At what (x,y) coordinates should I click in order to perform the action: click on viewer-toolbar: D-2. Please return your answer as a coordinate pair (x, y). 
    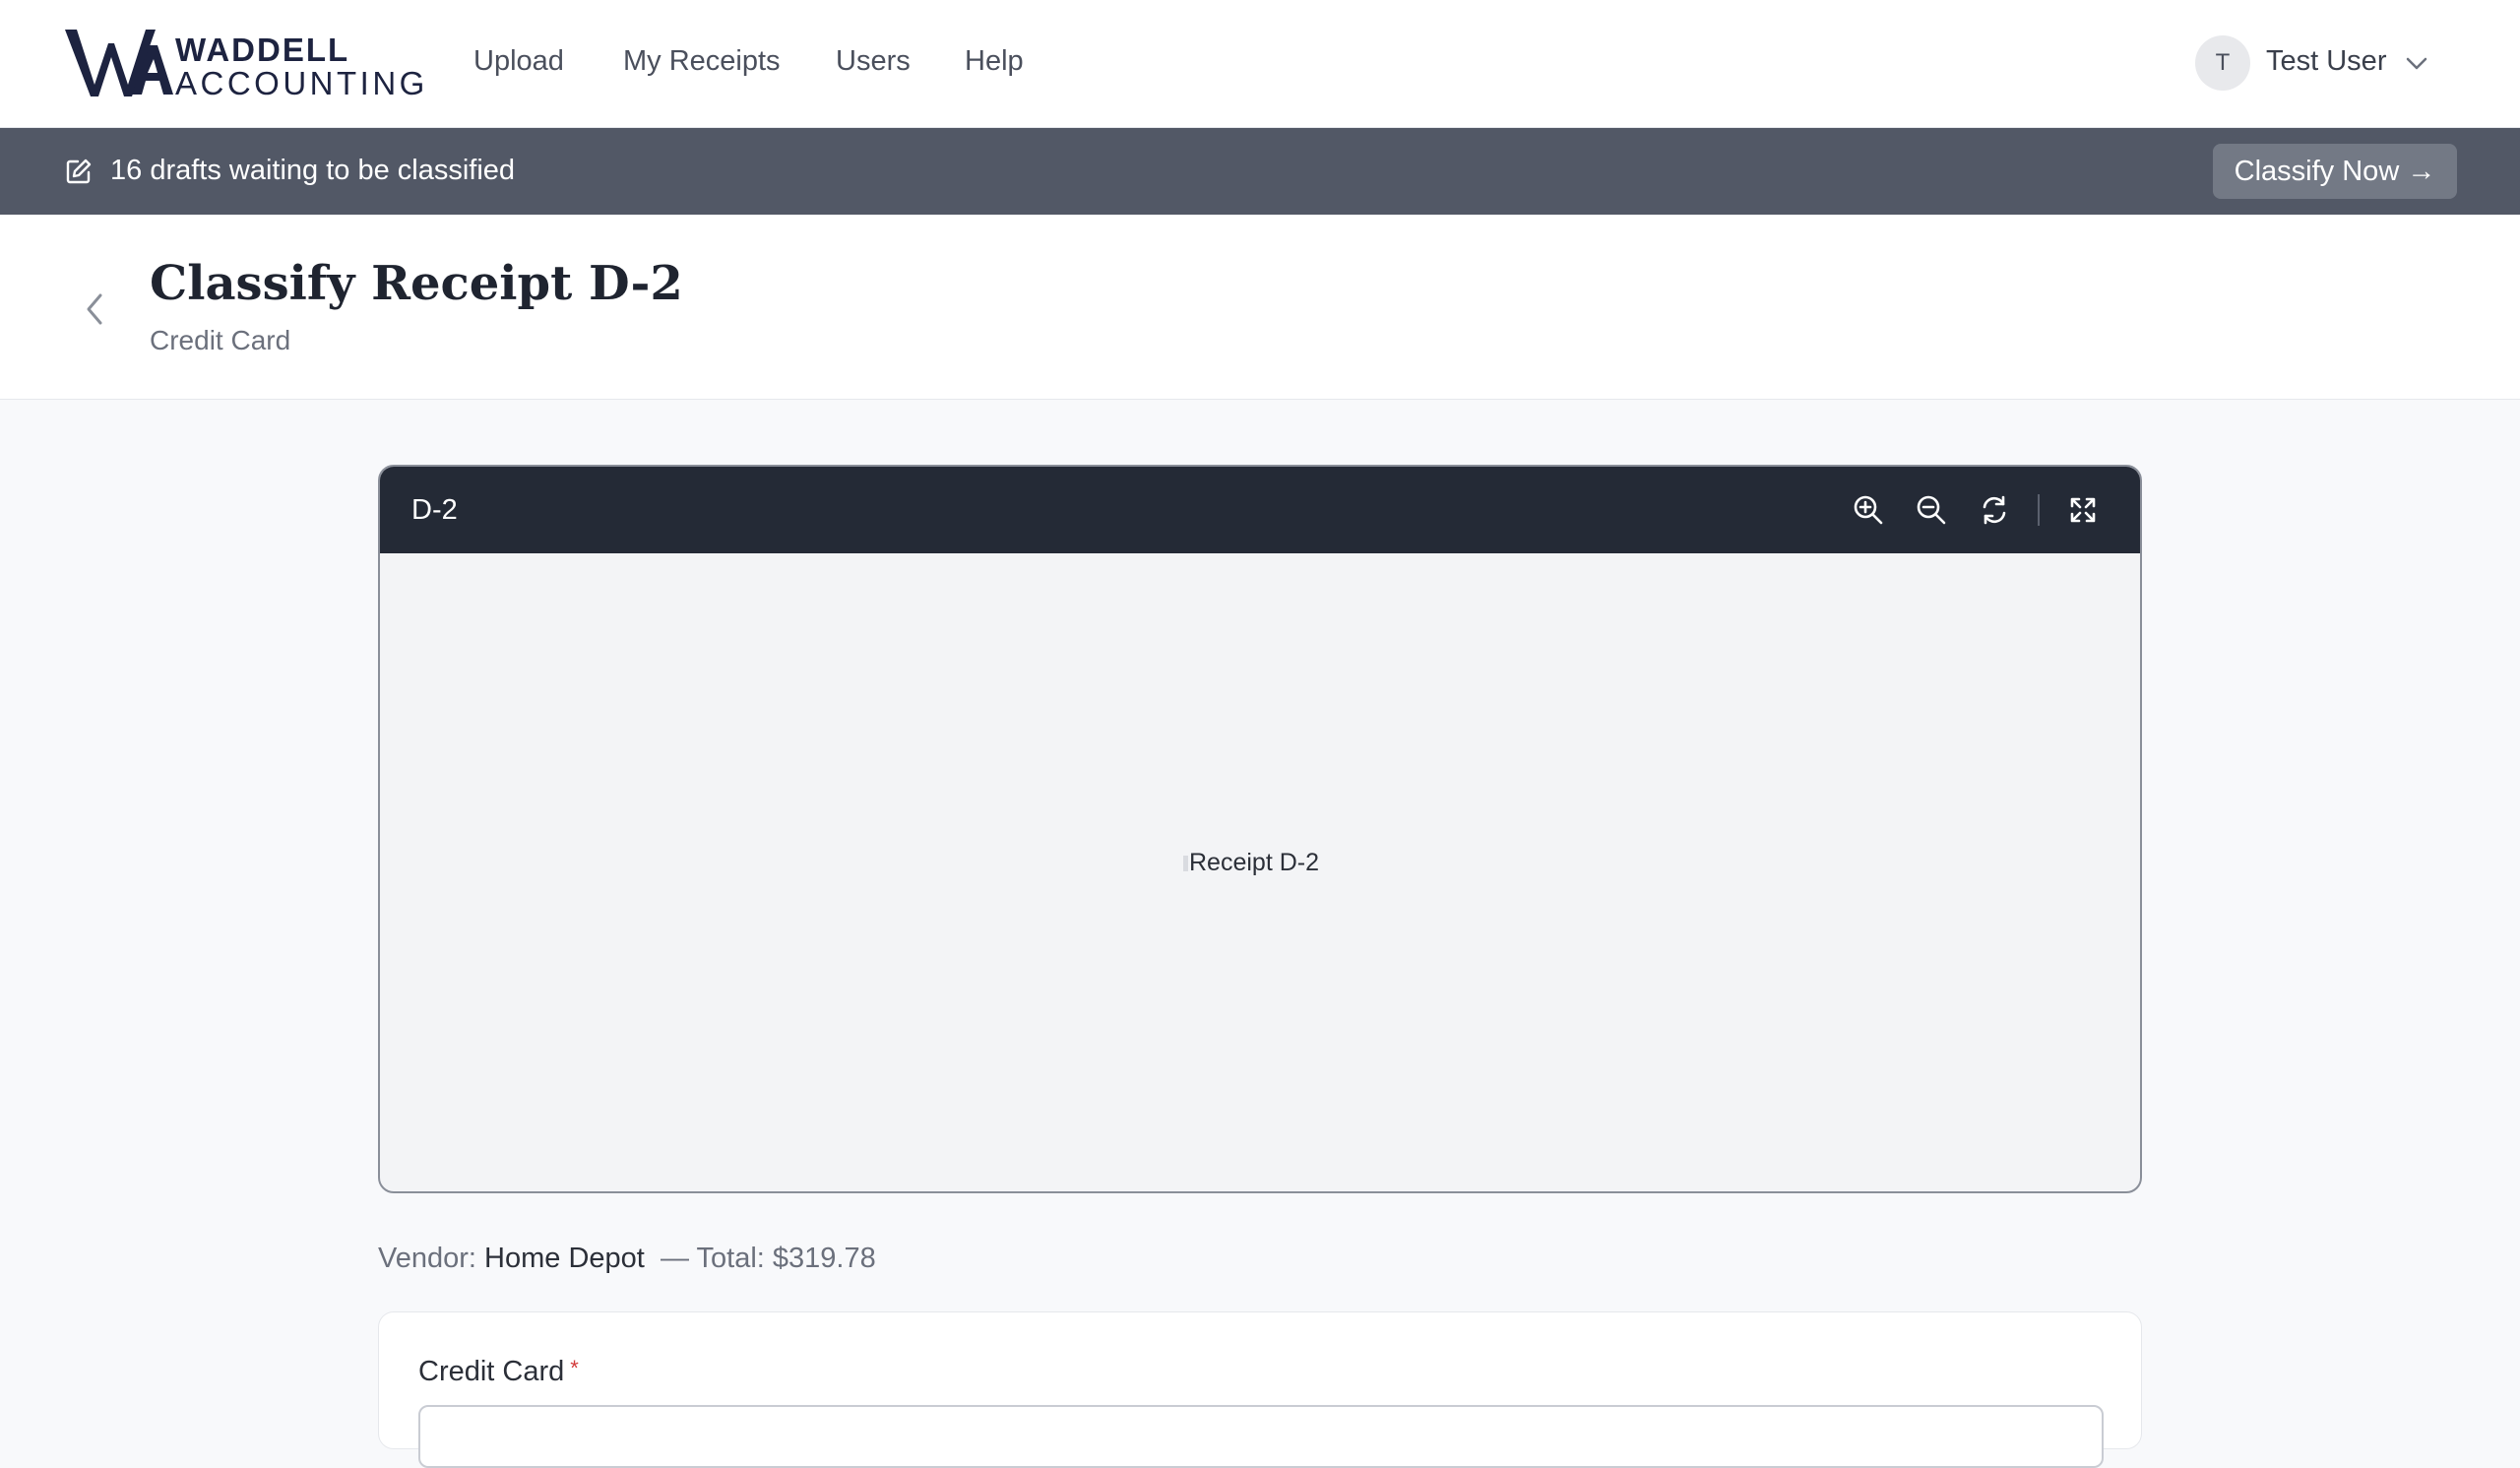
    Looking at the image, I should click on (1260, 510).